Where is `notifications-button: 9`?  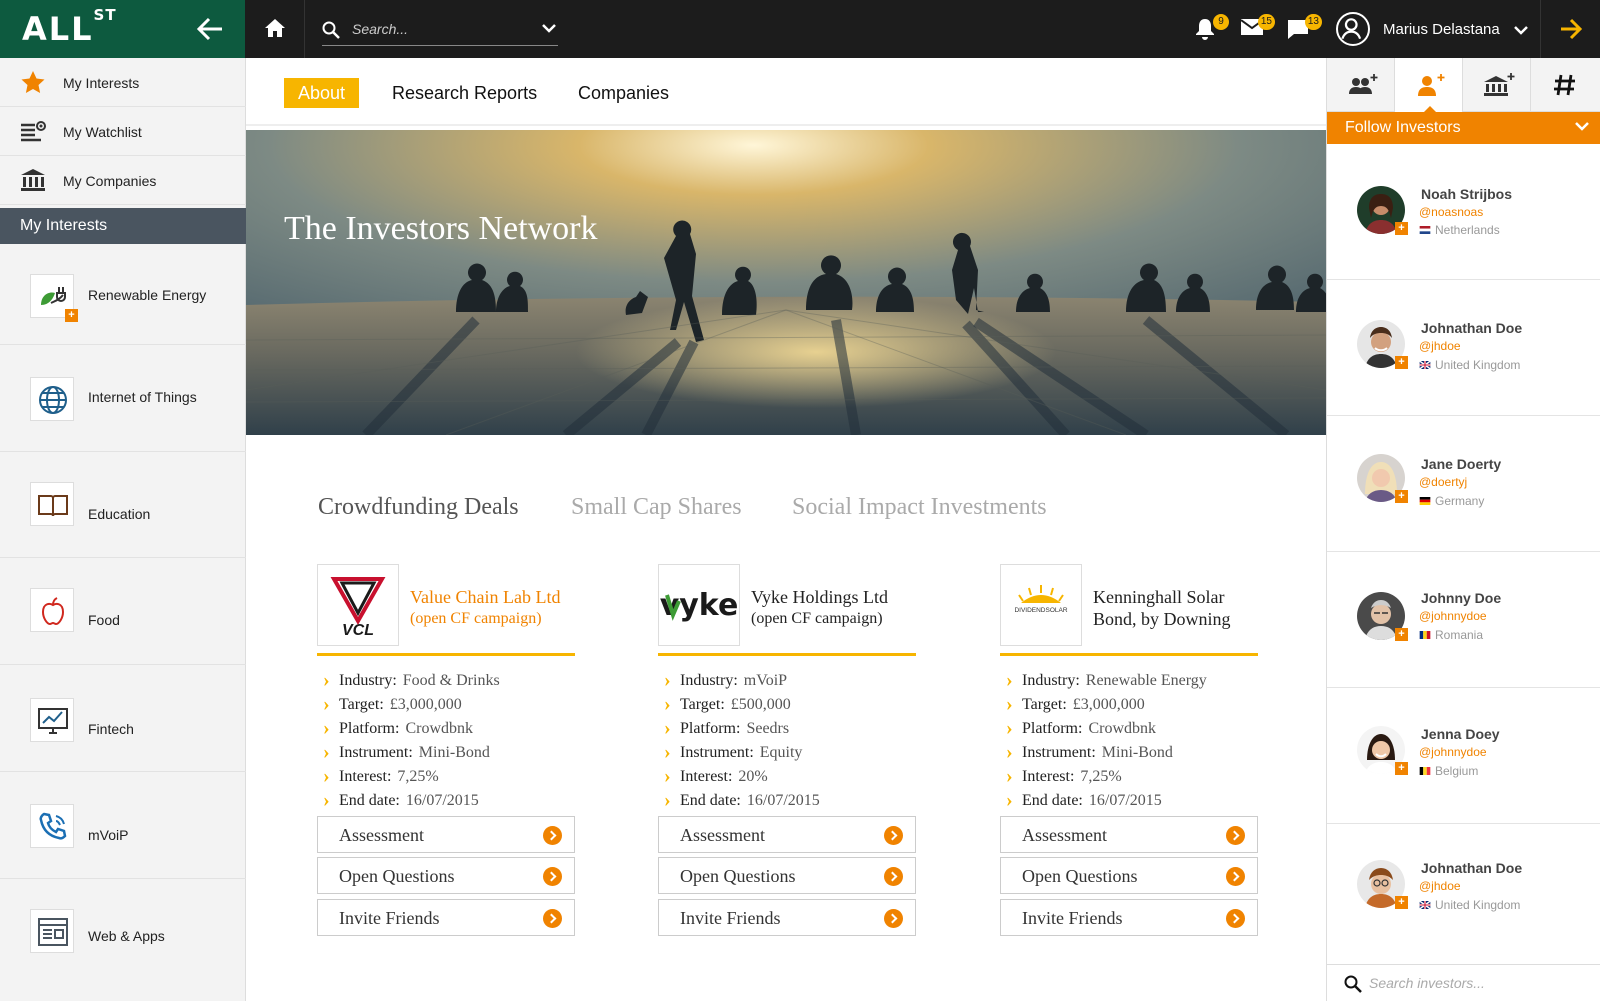 notifications-button: 9 is located at coordinates (1212, 28).